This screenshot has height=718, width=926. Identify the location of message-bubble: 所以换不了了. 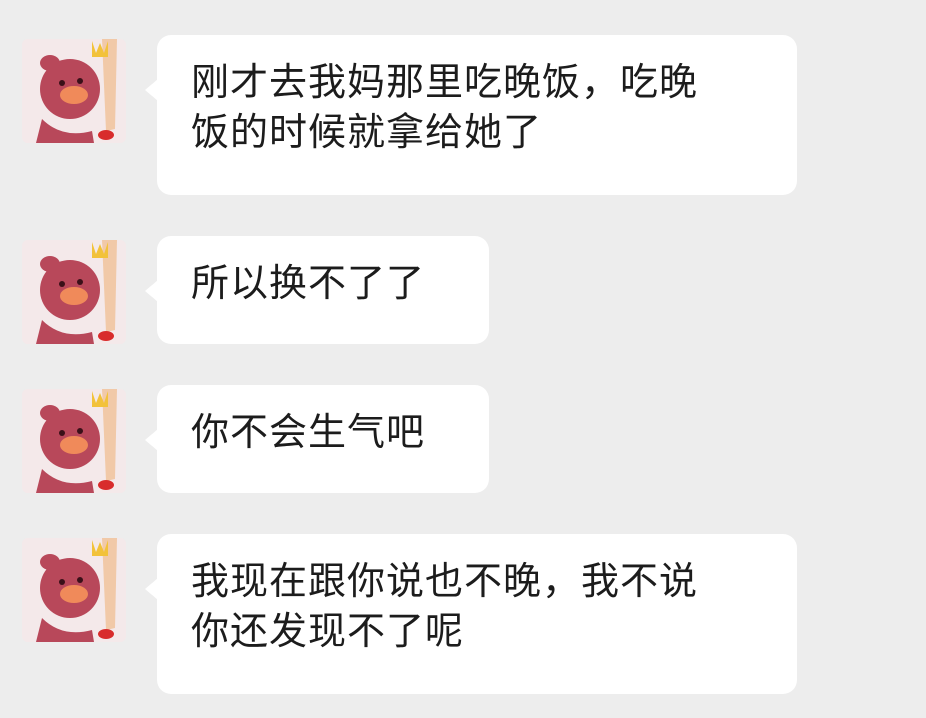
(317, 290).